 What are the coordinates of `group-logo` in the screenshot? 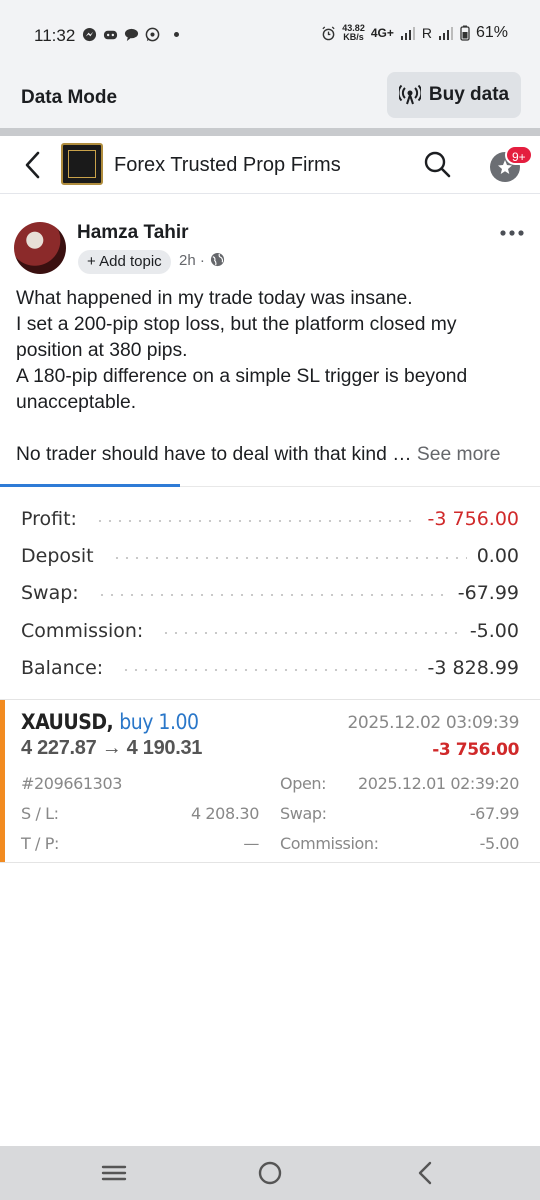 It's located at (82, 164).